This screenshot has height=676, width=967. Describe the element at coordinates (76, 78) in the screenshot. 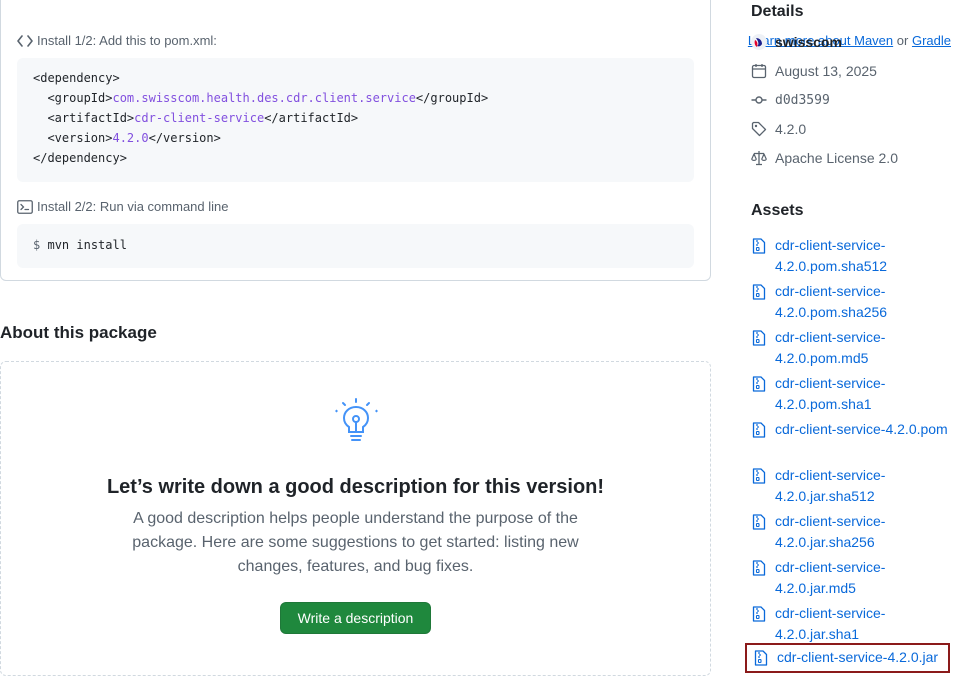

I see `code-line: <dependency>` at that location.